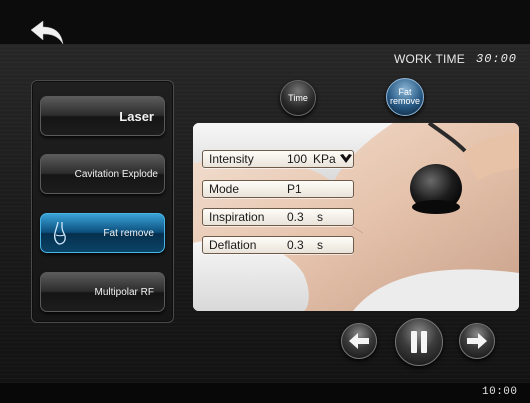 This screenshot has height=403, width=530. What do you see at coordinates (136, 116) in the screenshot?
I see `laser-label: Laser` at bounding box center [136, 116].